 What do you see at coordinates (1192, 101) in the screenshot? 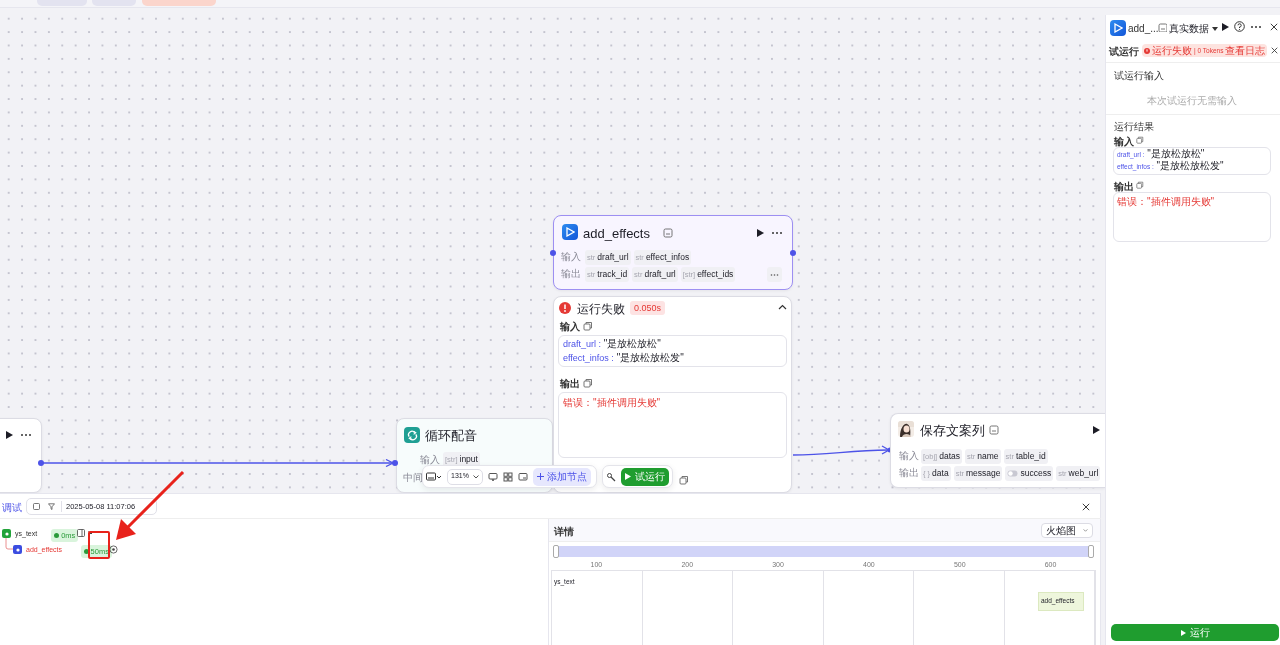
I see `empty-text: 本次试运行无需输入` at bounding box center [1192, 101].